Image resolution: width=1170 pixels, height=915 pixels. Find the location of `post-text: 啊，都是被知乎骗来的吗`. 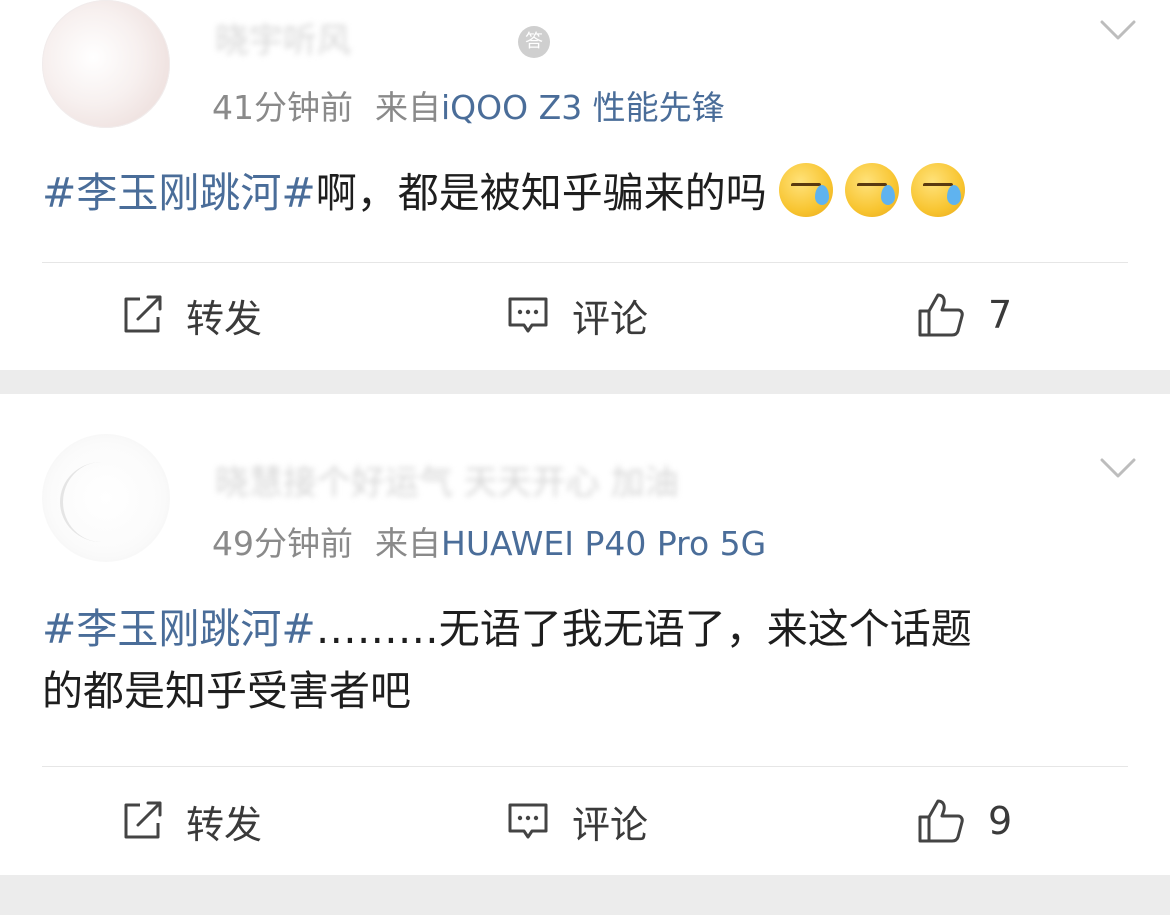

post-text: 啊，都是被知乎骗来的吗 is located at coordinates (541, 193).